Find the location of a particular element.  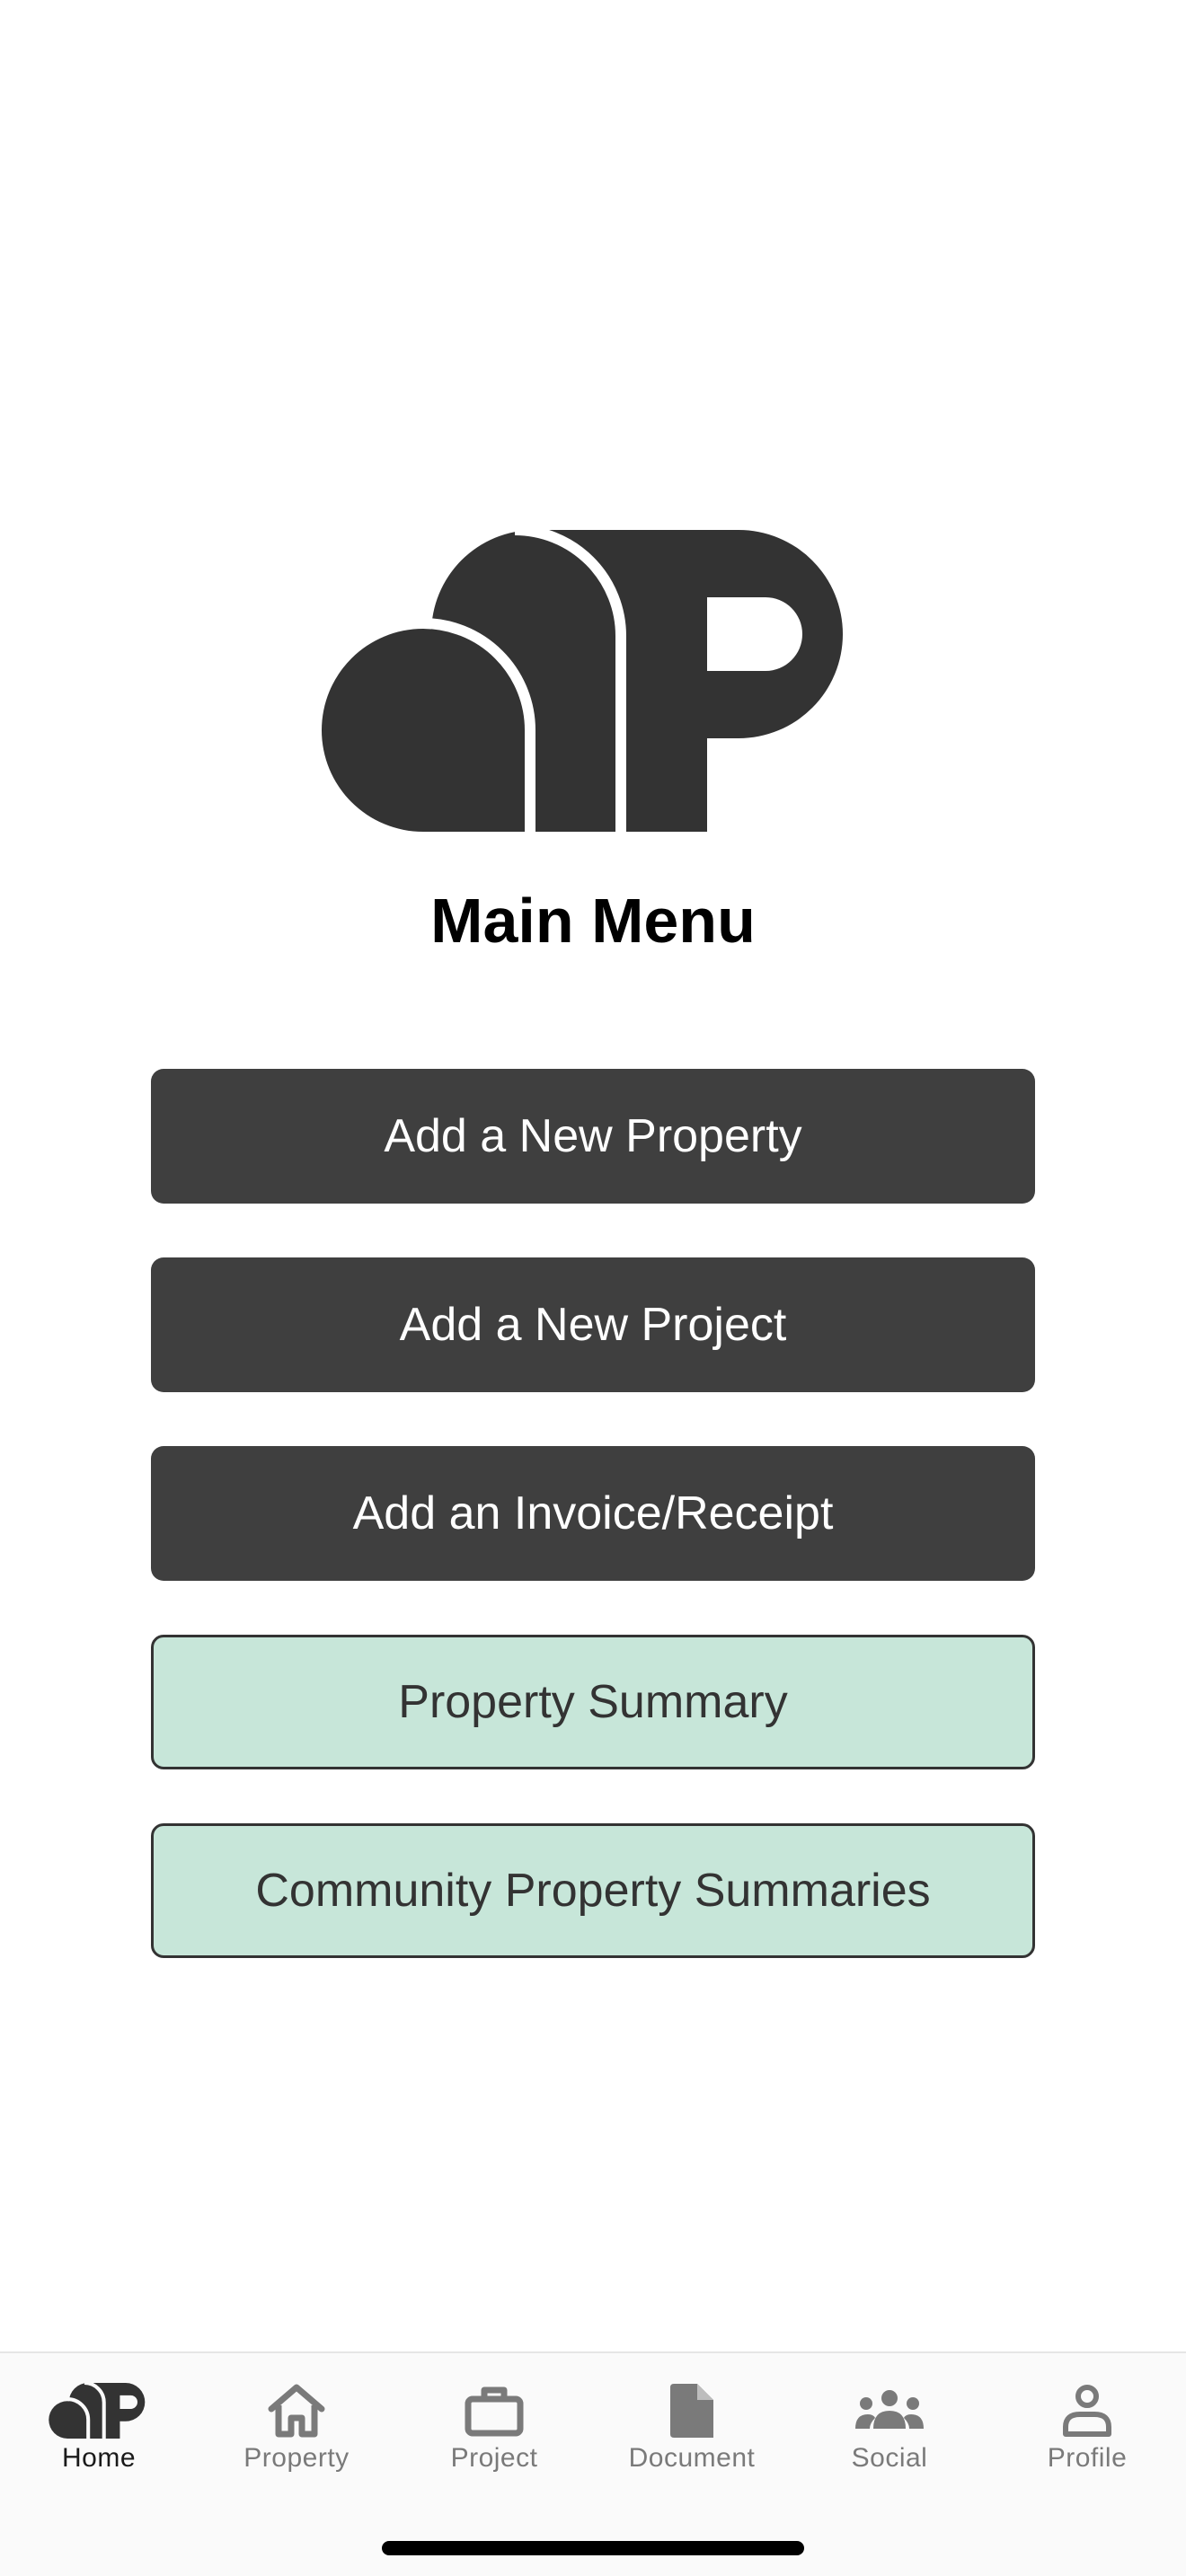

tab-profile: Profile is located at coordinates (1087, 2425).